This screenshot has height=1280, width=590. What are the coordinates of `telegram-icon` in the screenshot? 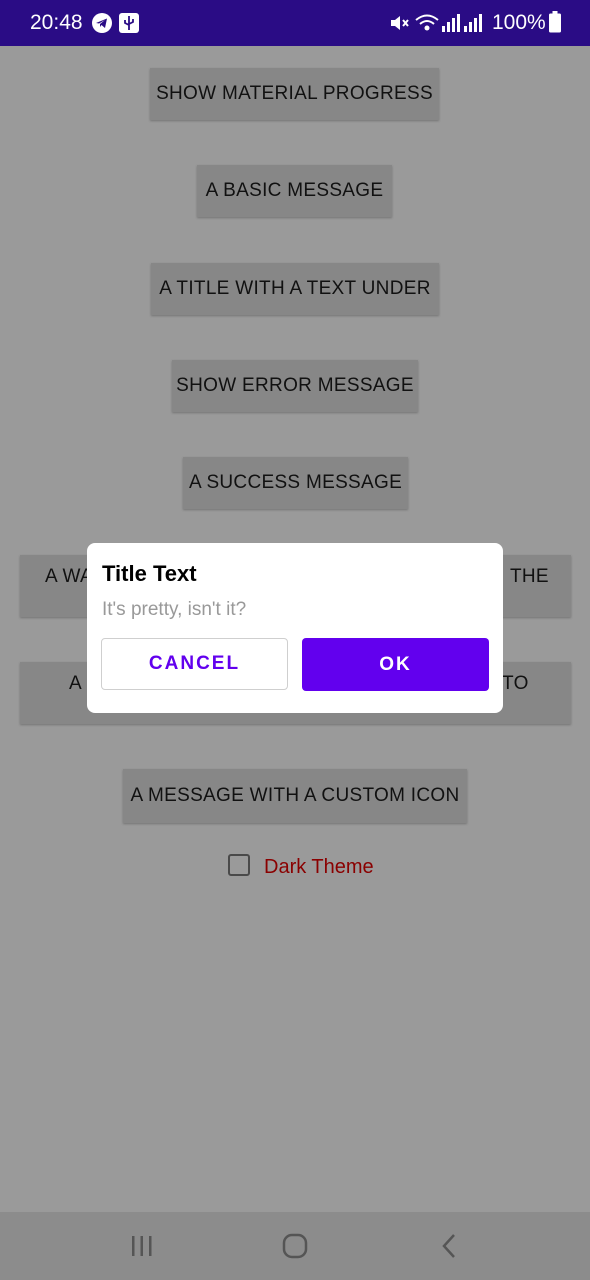 It's located at (102, 25).